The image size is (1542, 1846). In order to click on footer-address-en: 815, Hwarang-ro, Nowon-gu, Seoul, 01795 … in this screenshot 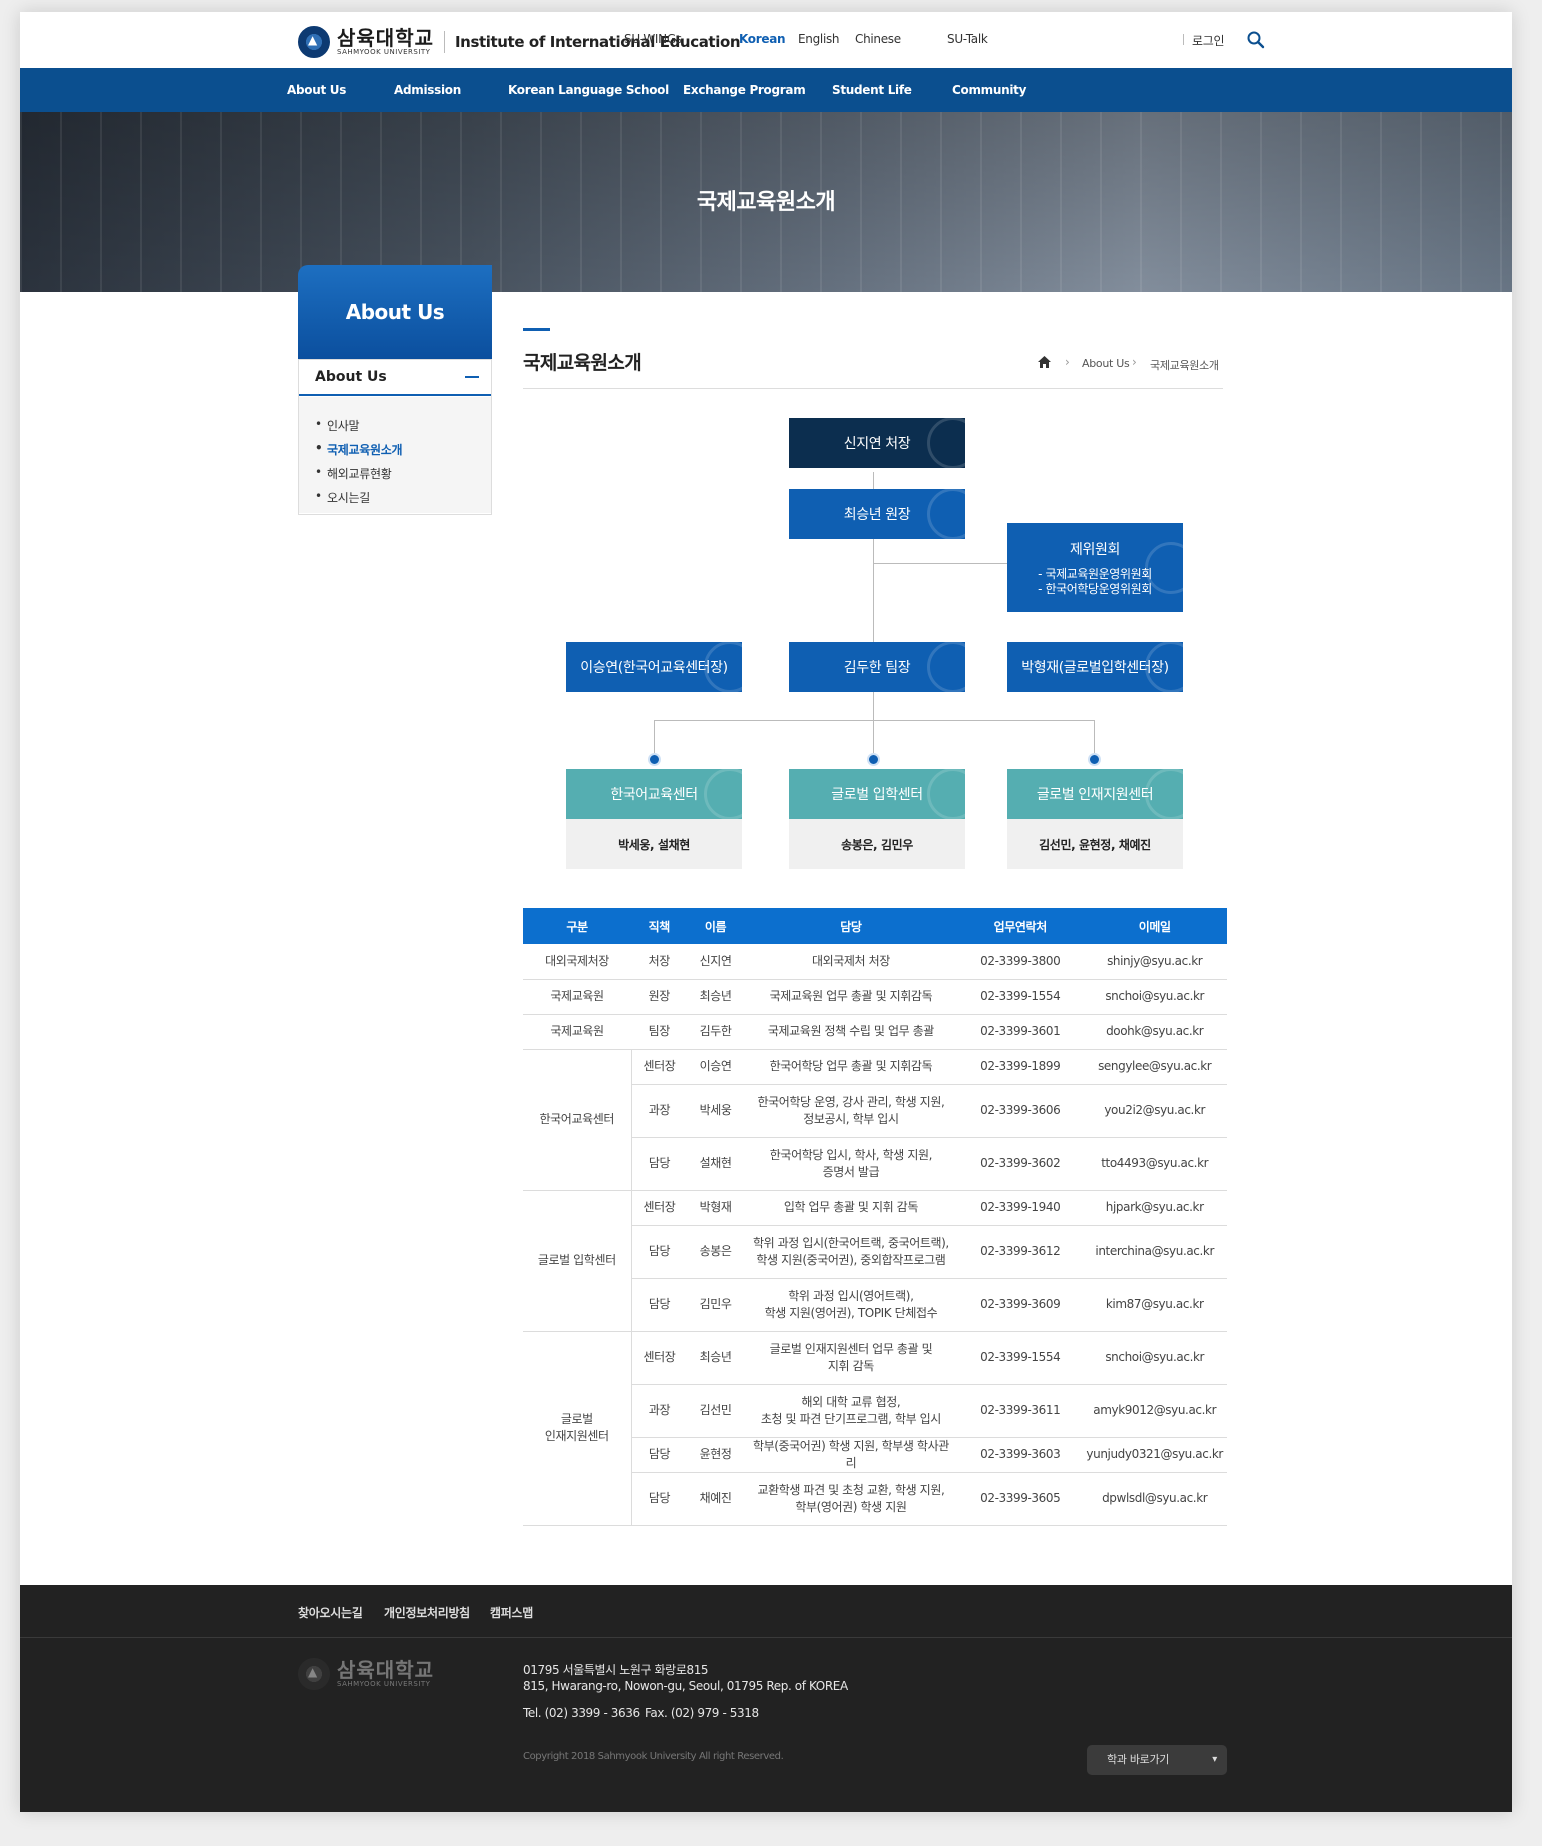, I will do `click(685, 1686)`.